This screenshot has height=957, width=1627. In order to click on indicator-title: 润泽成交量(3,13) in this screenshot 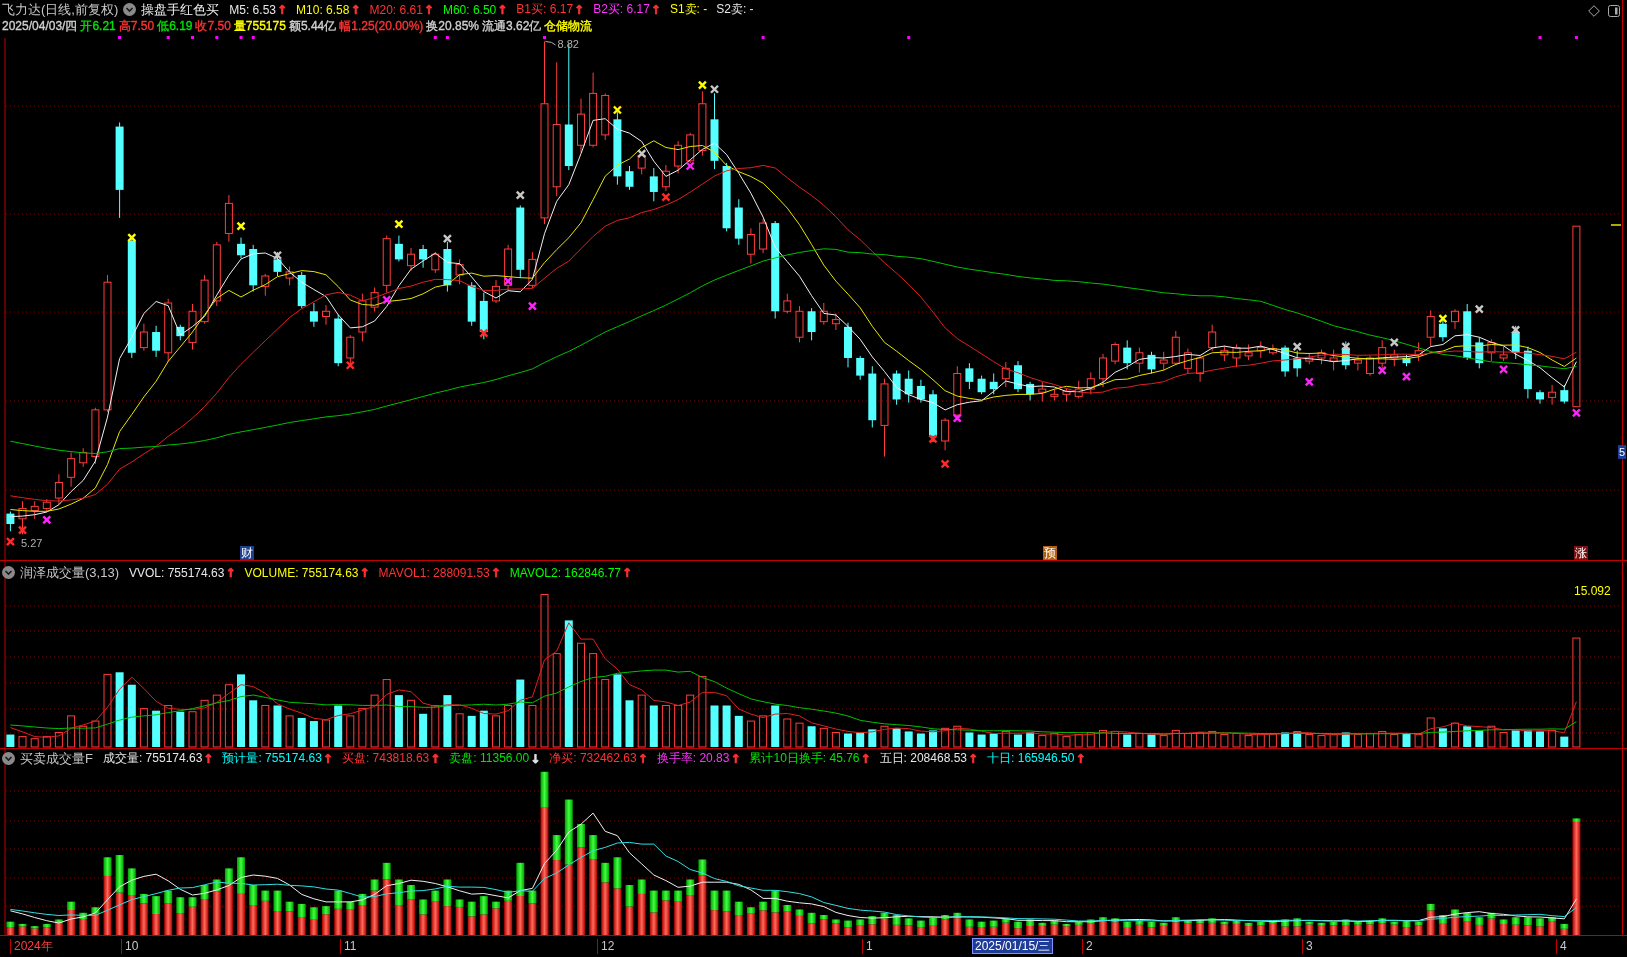, I will do `click(69, 572)`.